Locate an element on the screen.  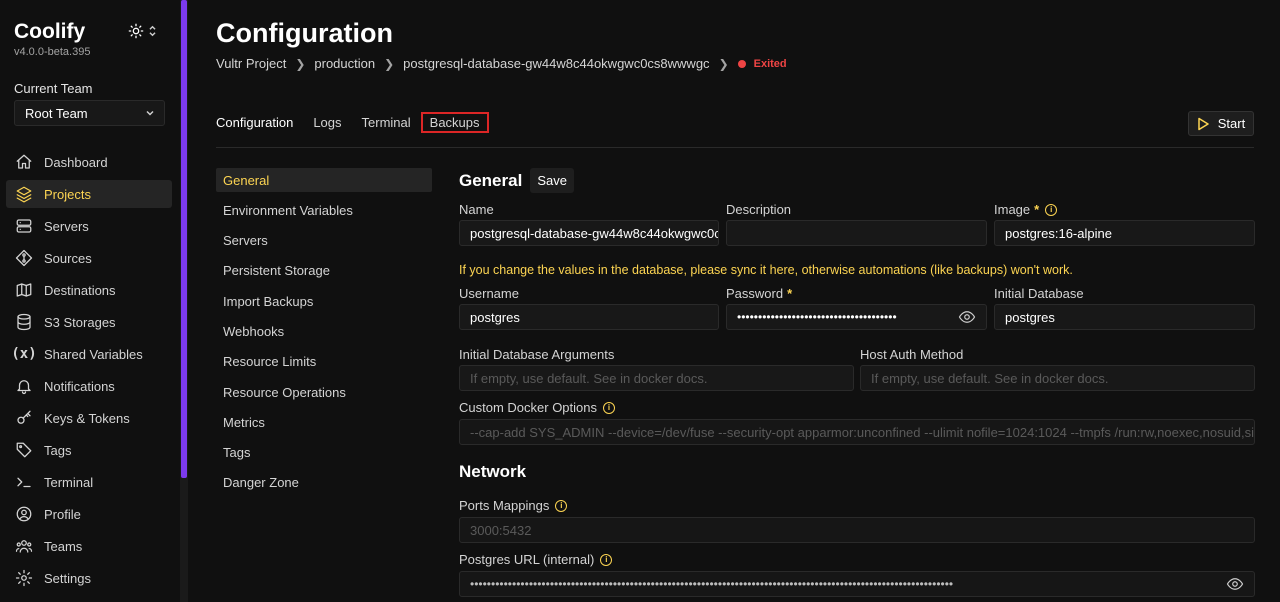
username-input: postgres is located at coordinates (589, 317).